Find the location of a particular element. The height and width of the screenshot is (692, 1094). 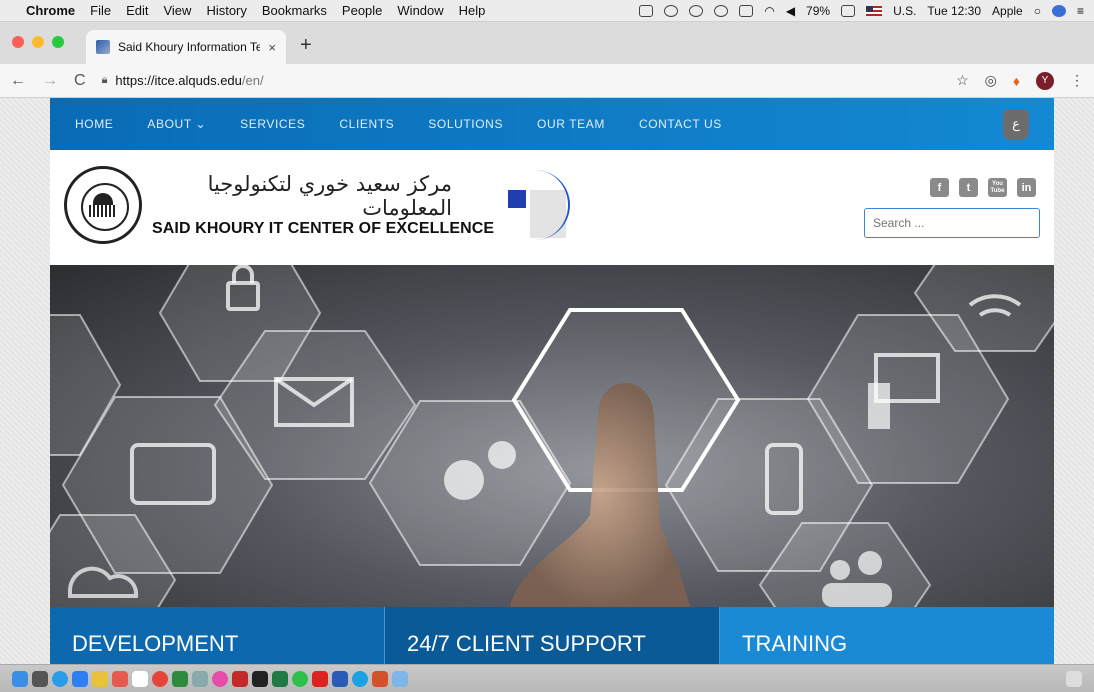

launchpad-icon is located at coordinates (40, 678).